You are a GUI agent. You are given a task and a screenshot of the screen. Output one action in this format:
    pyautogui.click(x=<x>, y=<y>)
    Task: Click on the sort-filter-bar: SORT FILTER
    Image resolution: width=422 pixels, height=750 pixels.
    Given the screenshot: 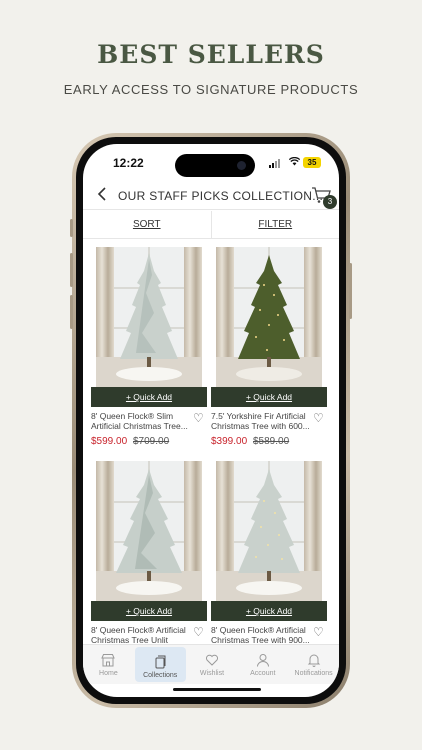 What is the action you would take?
    pyautogui.click(x=211, y=225)
    